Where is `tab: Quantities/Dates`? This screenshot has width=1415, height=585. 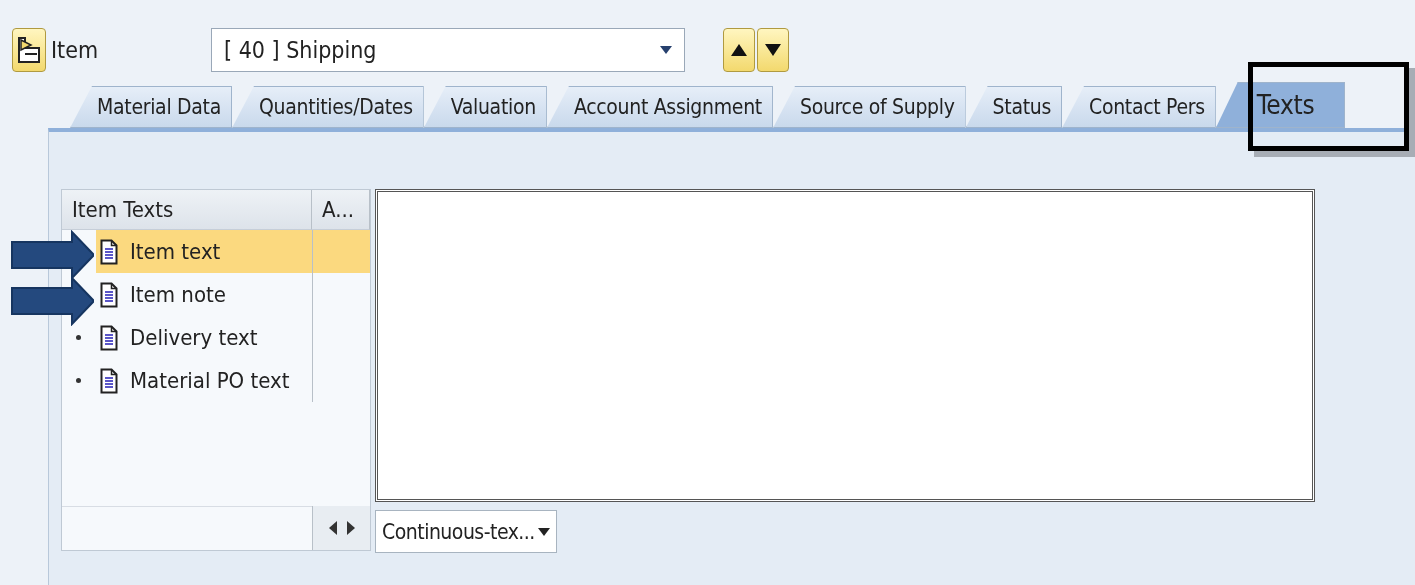
tab: Quantities/Dates is located at coordinates (327, 107).